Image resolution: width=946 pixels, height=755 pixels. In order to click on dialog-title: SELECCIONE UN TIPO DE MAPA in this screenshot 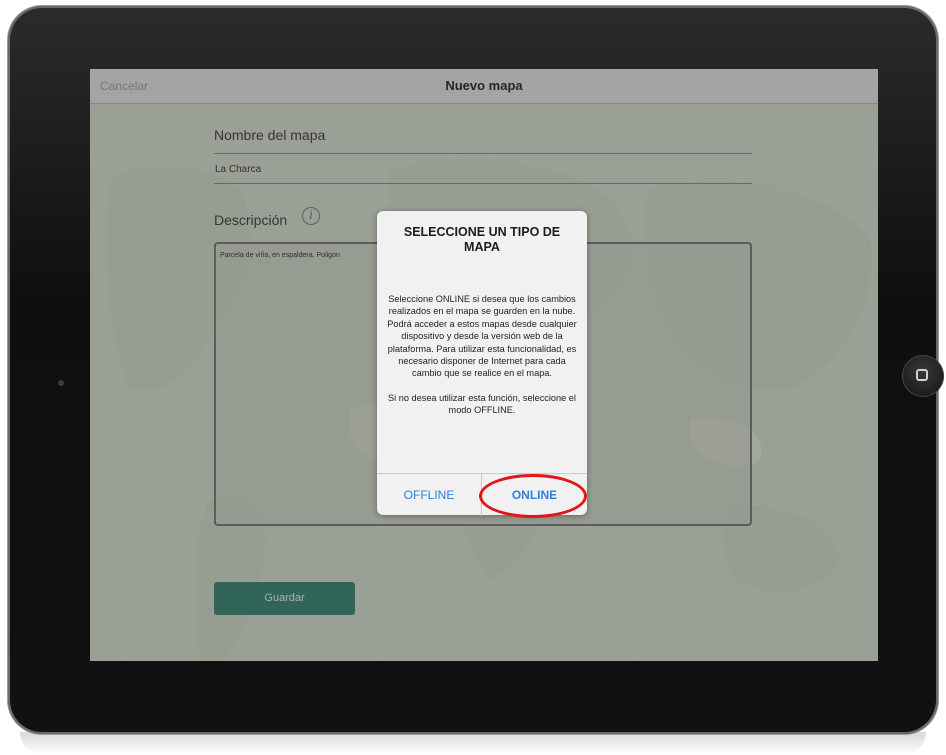, I will do `click(482, 239)`.